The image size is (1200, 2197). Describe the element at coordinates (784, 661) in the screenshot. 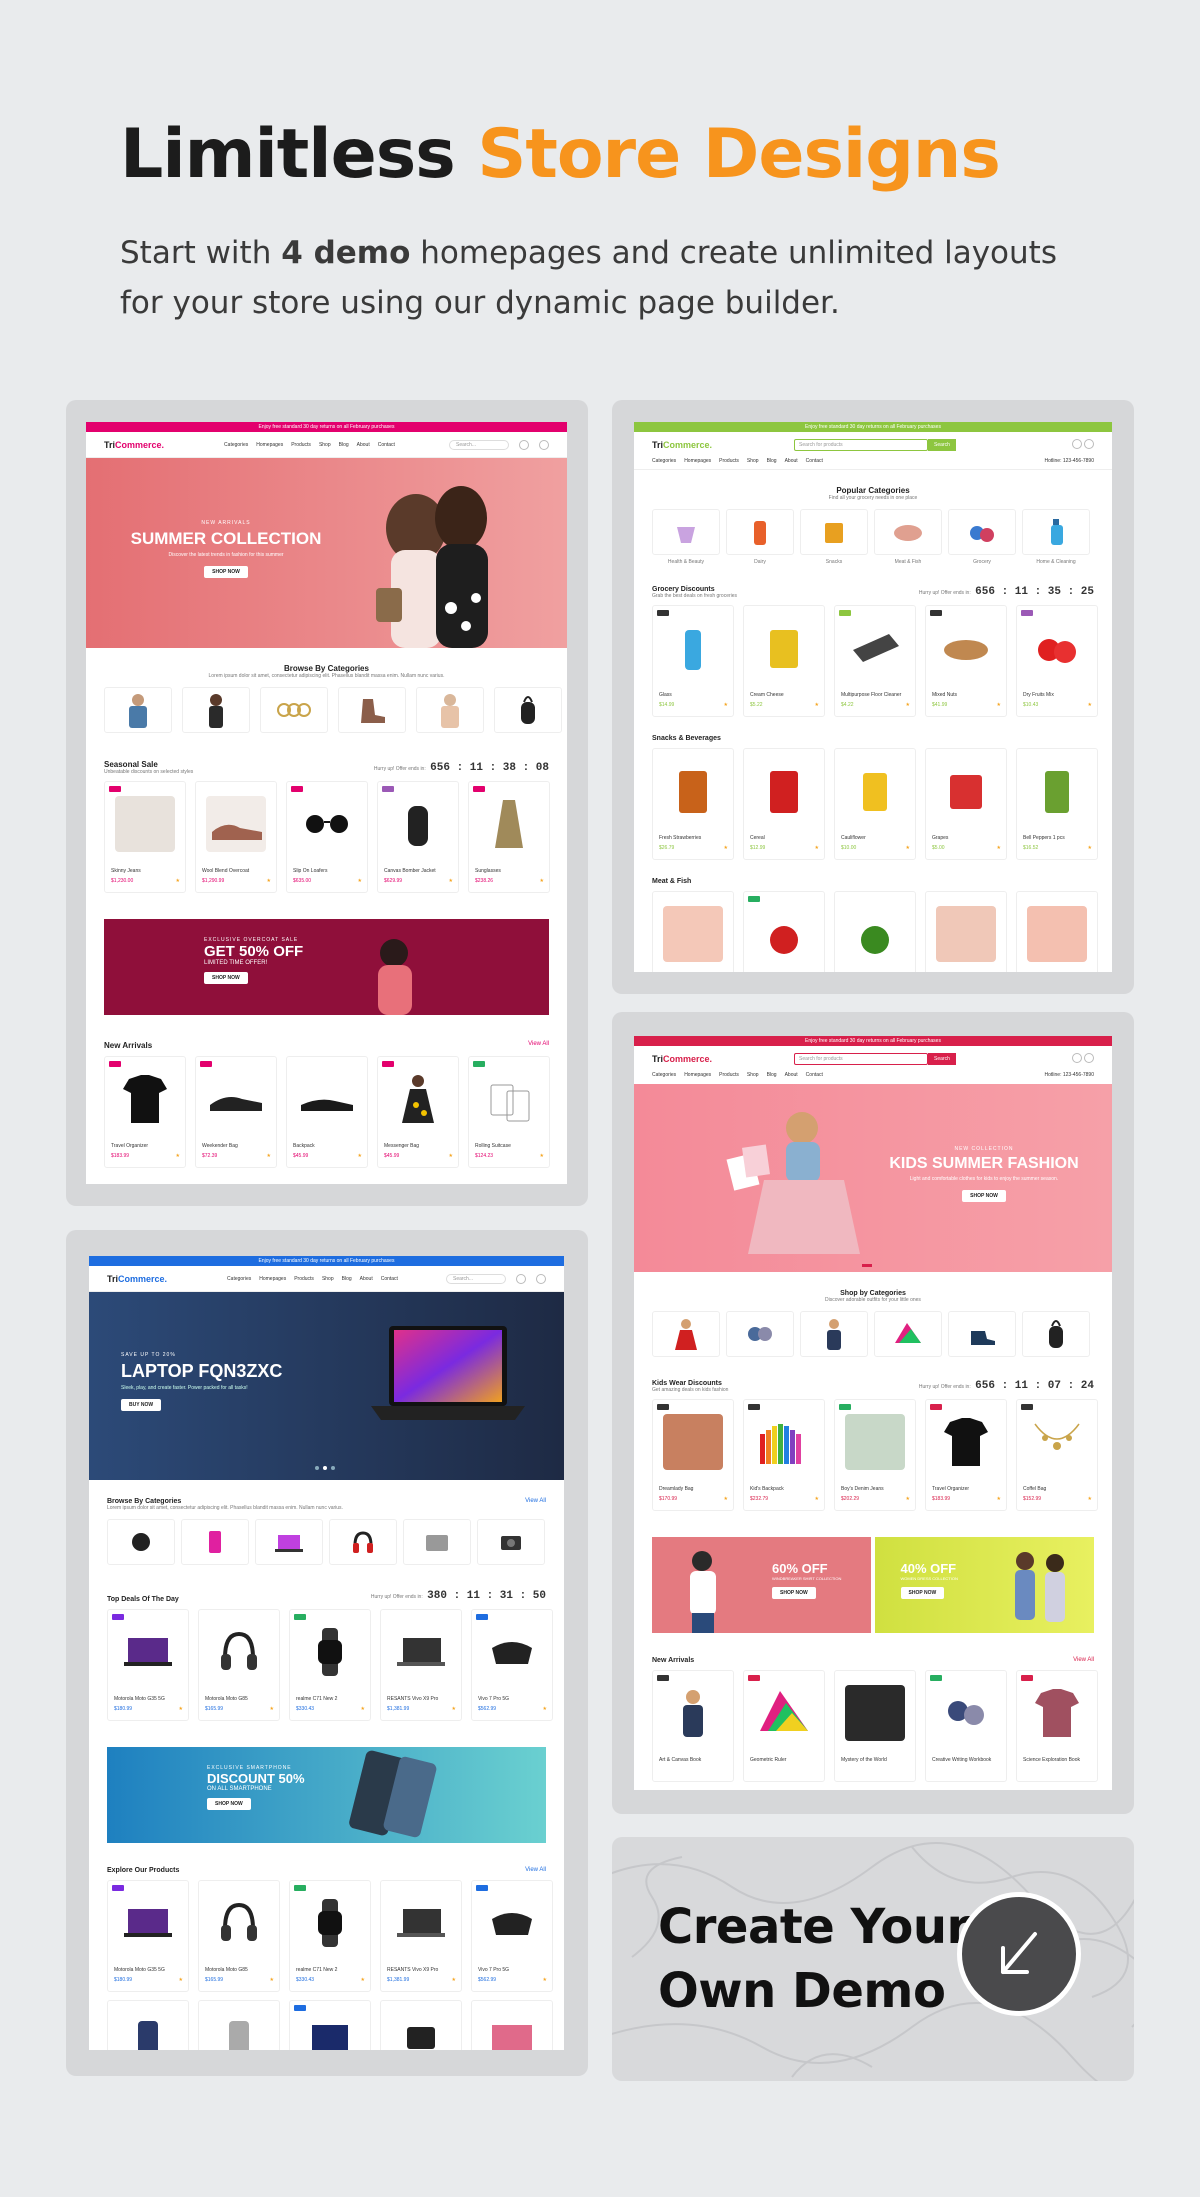

I see `product-card: Cream Cheese $5.22 ★` at that location.